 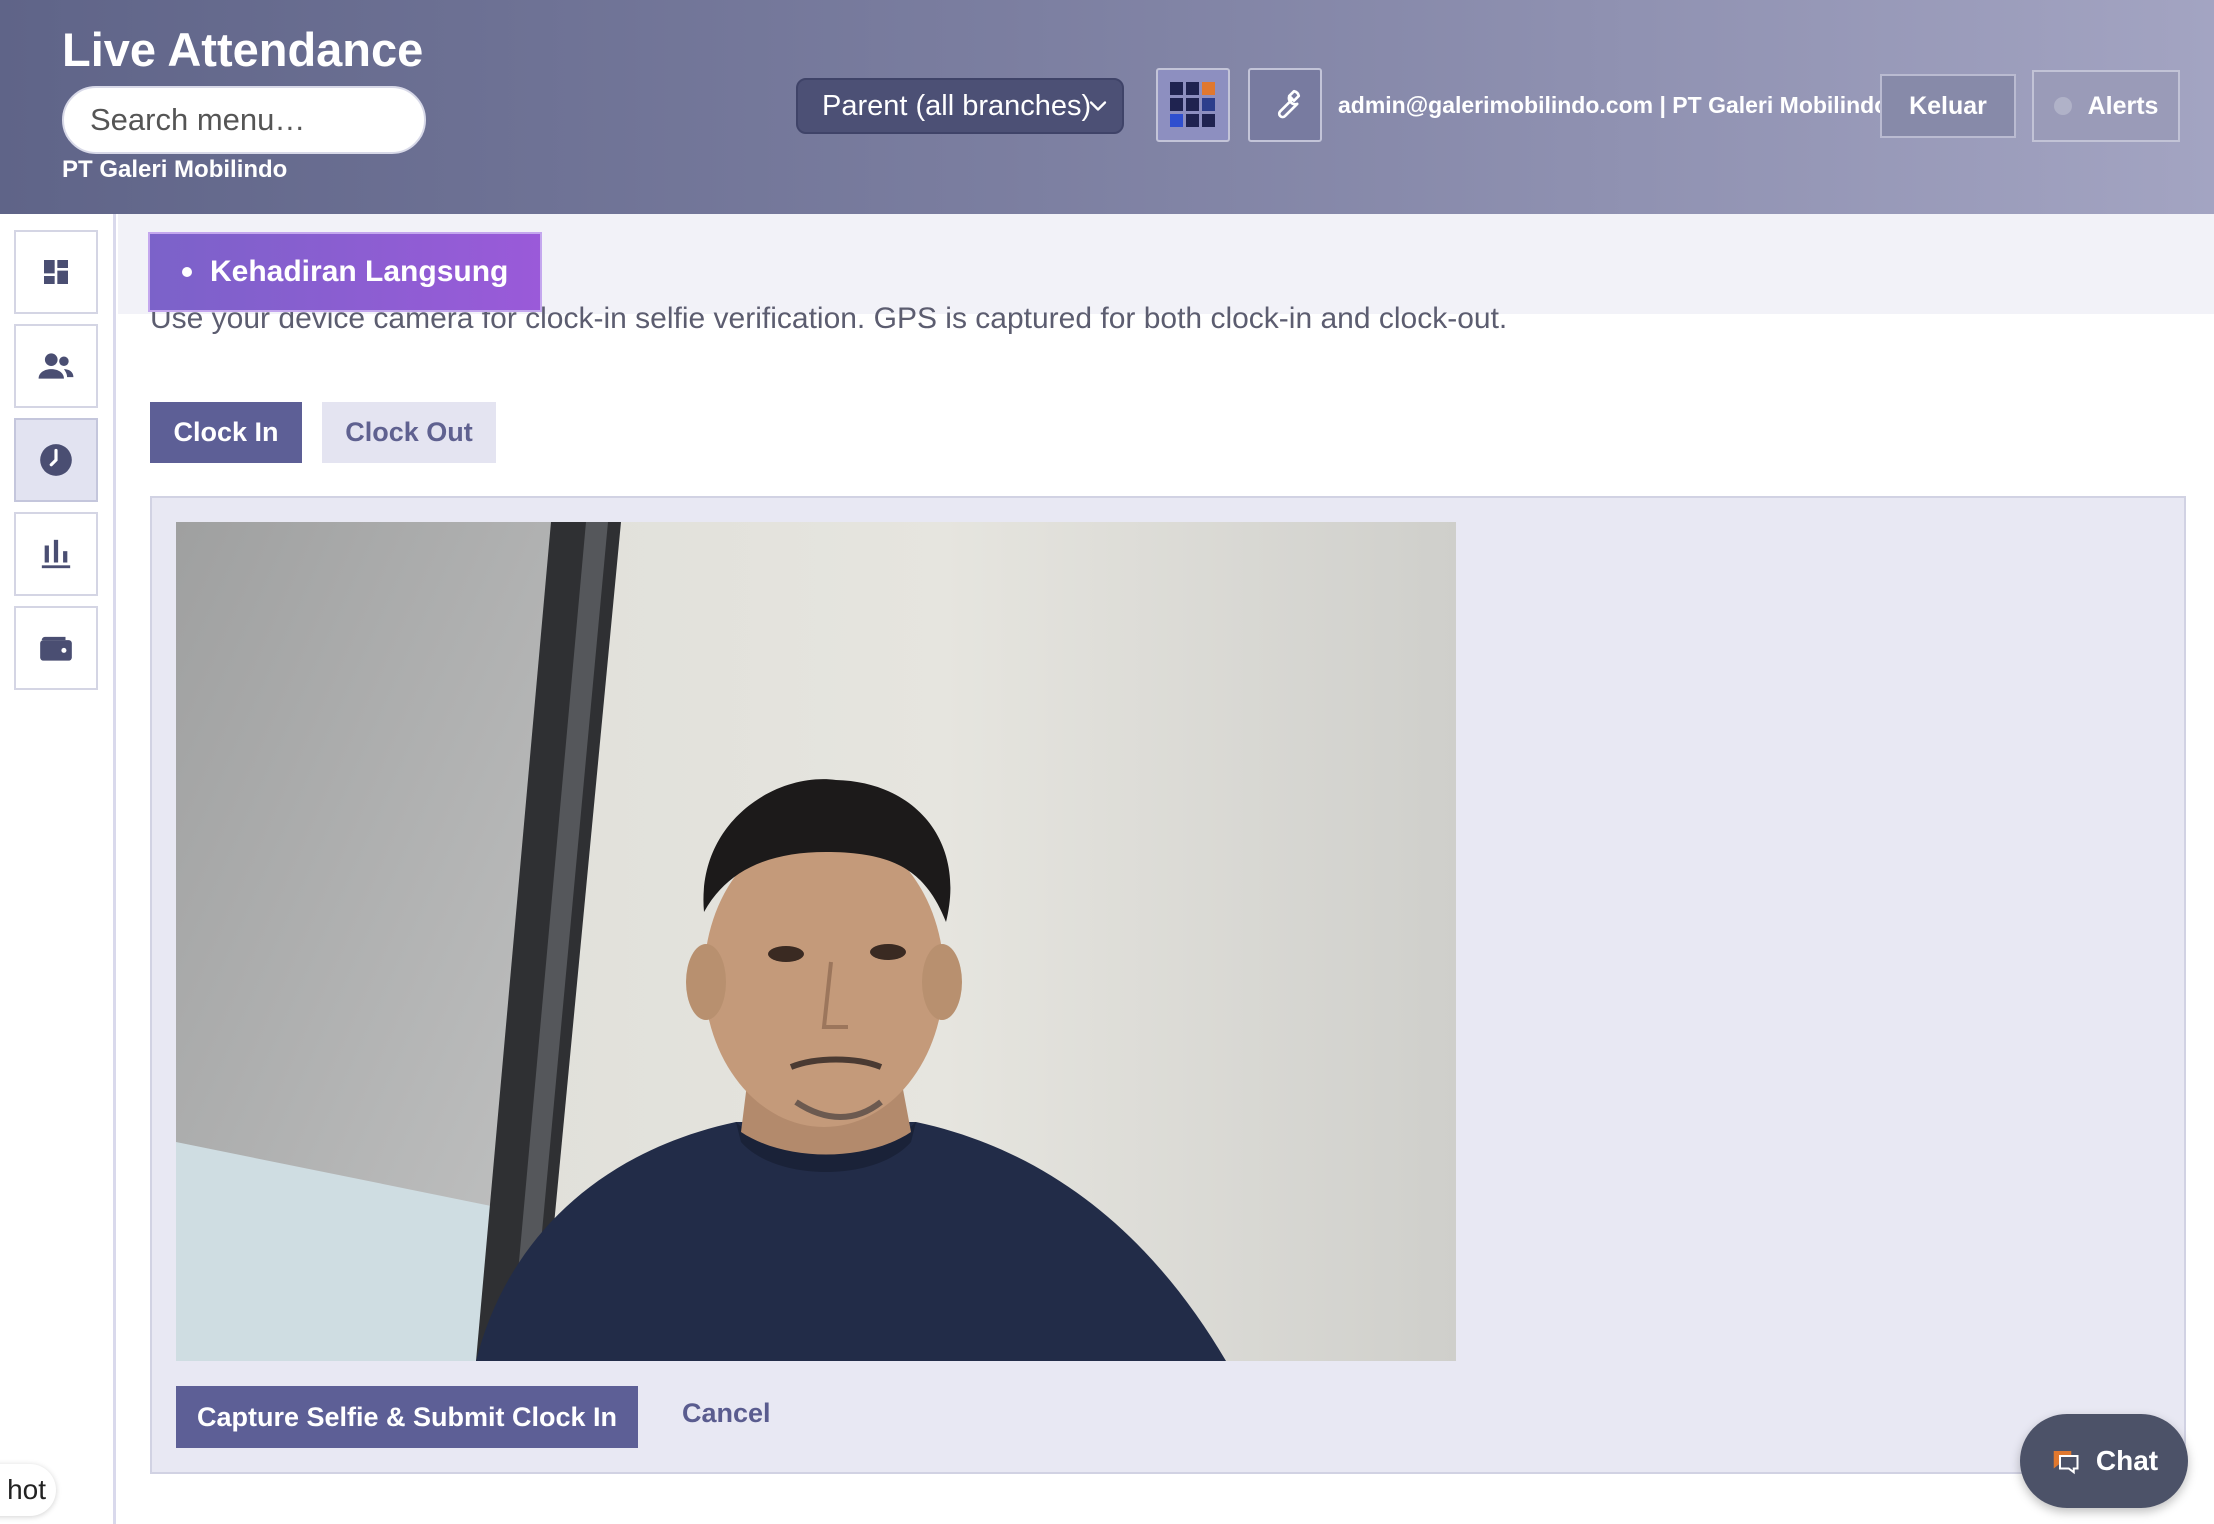 I want to click on capture-selfie-button: Capture Selfie & Submit Clock In, so click(x=407, y=1417).